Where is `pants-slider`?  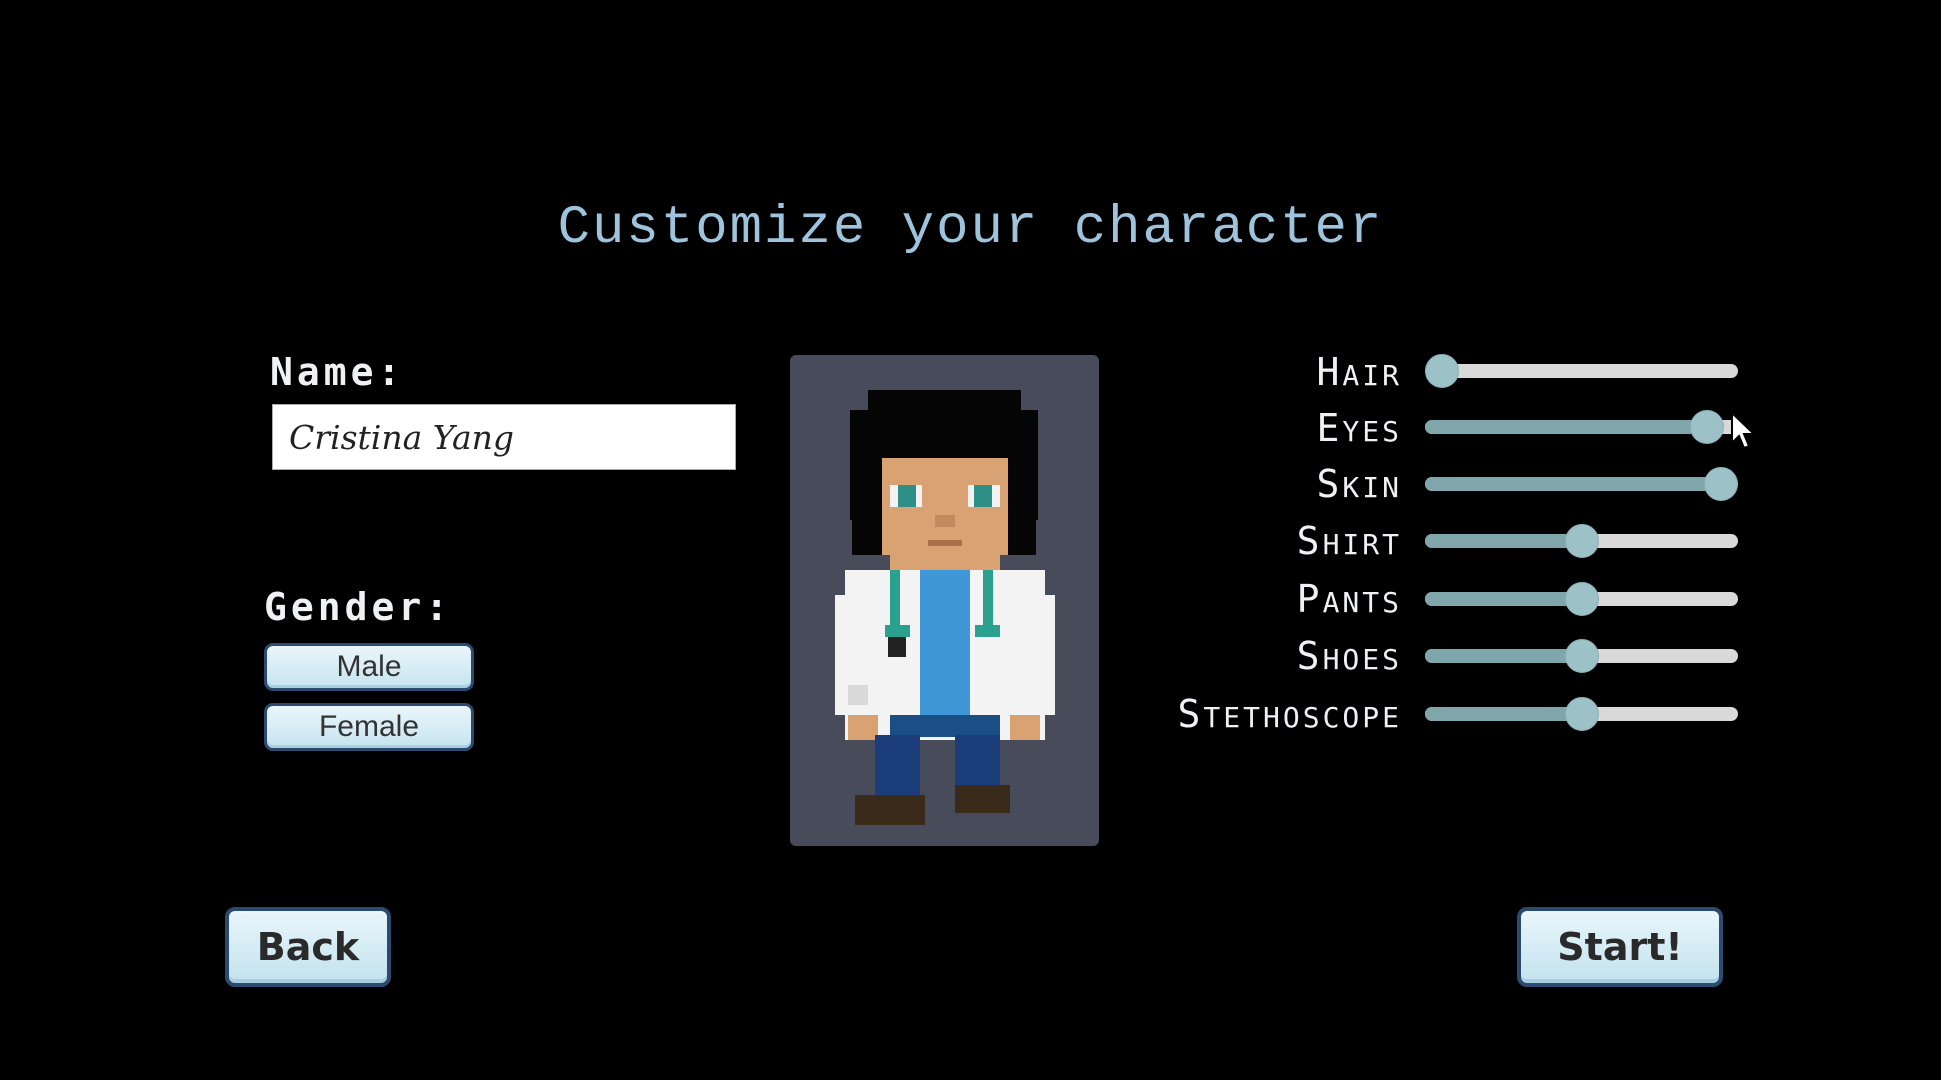 pants-slider is located at coordinates (1581, 599).